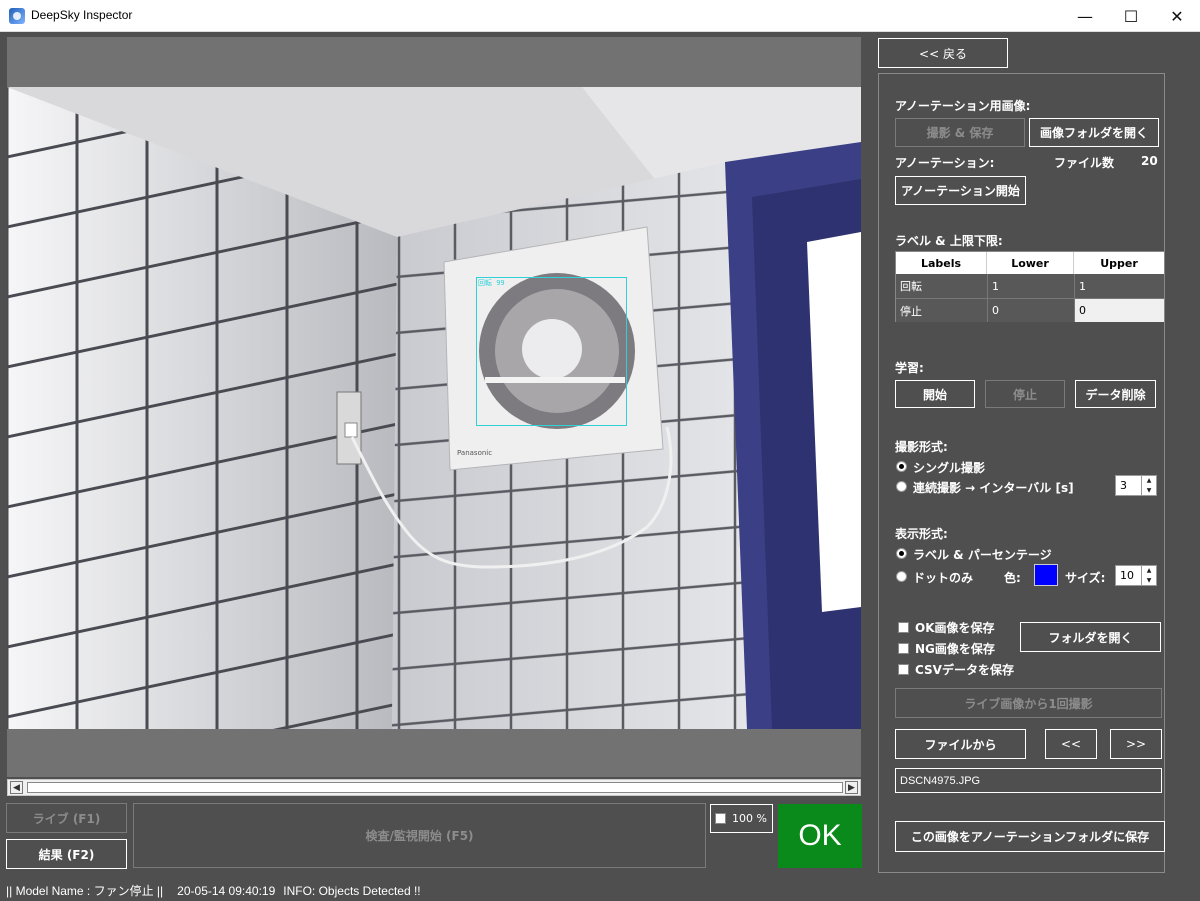 The height and width of the screenshot is (901, 1200). Describe the element at coordinates (1119, 263) in the screenshot. I see `table-header: Upper` at that location.